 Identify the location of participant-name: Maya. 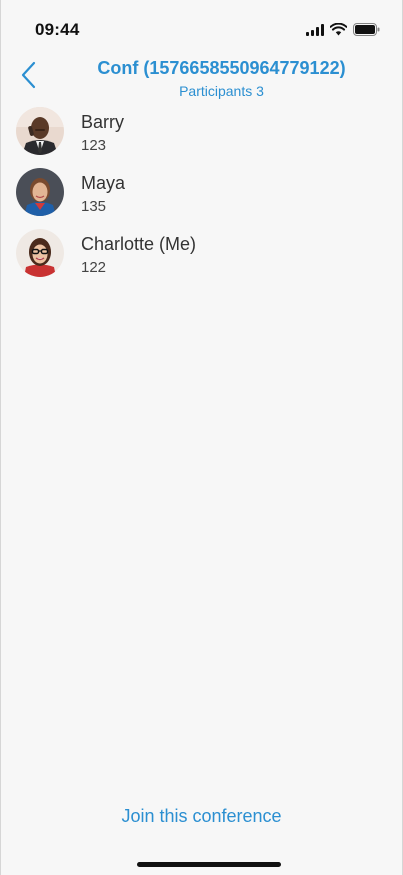
(103, 183).